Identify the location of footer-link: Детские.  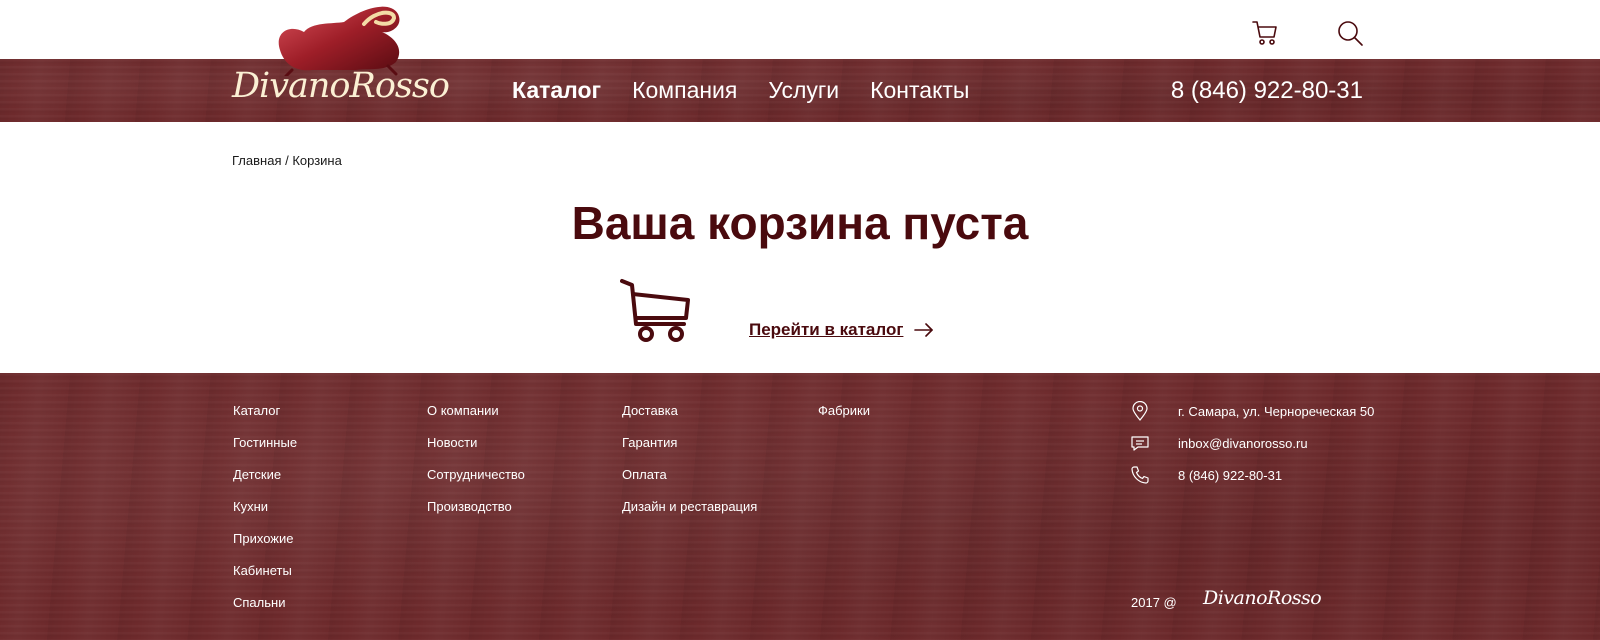
(265, 475).